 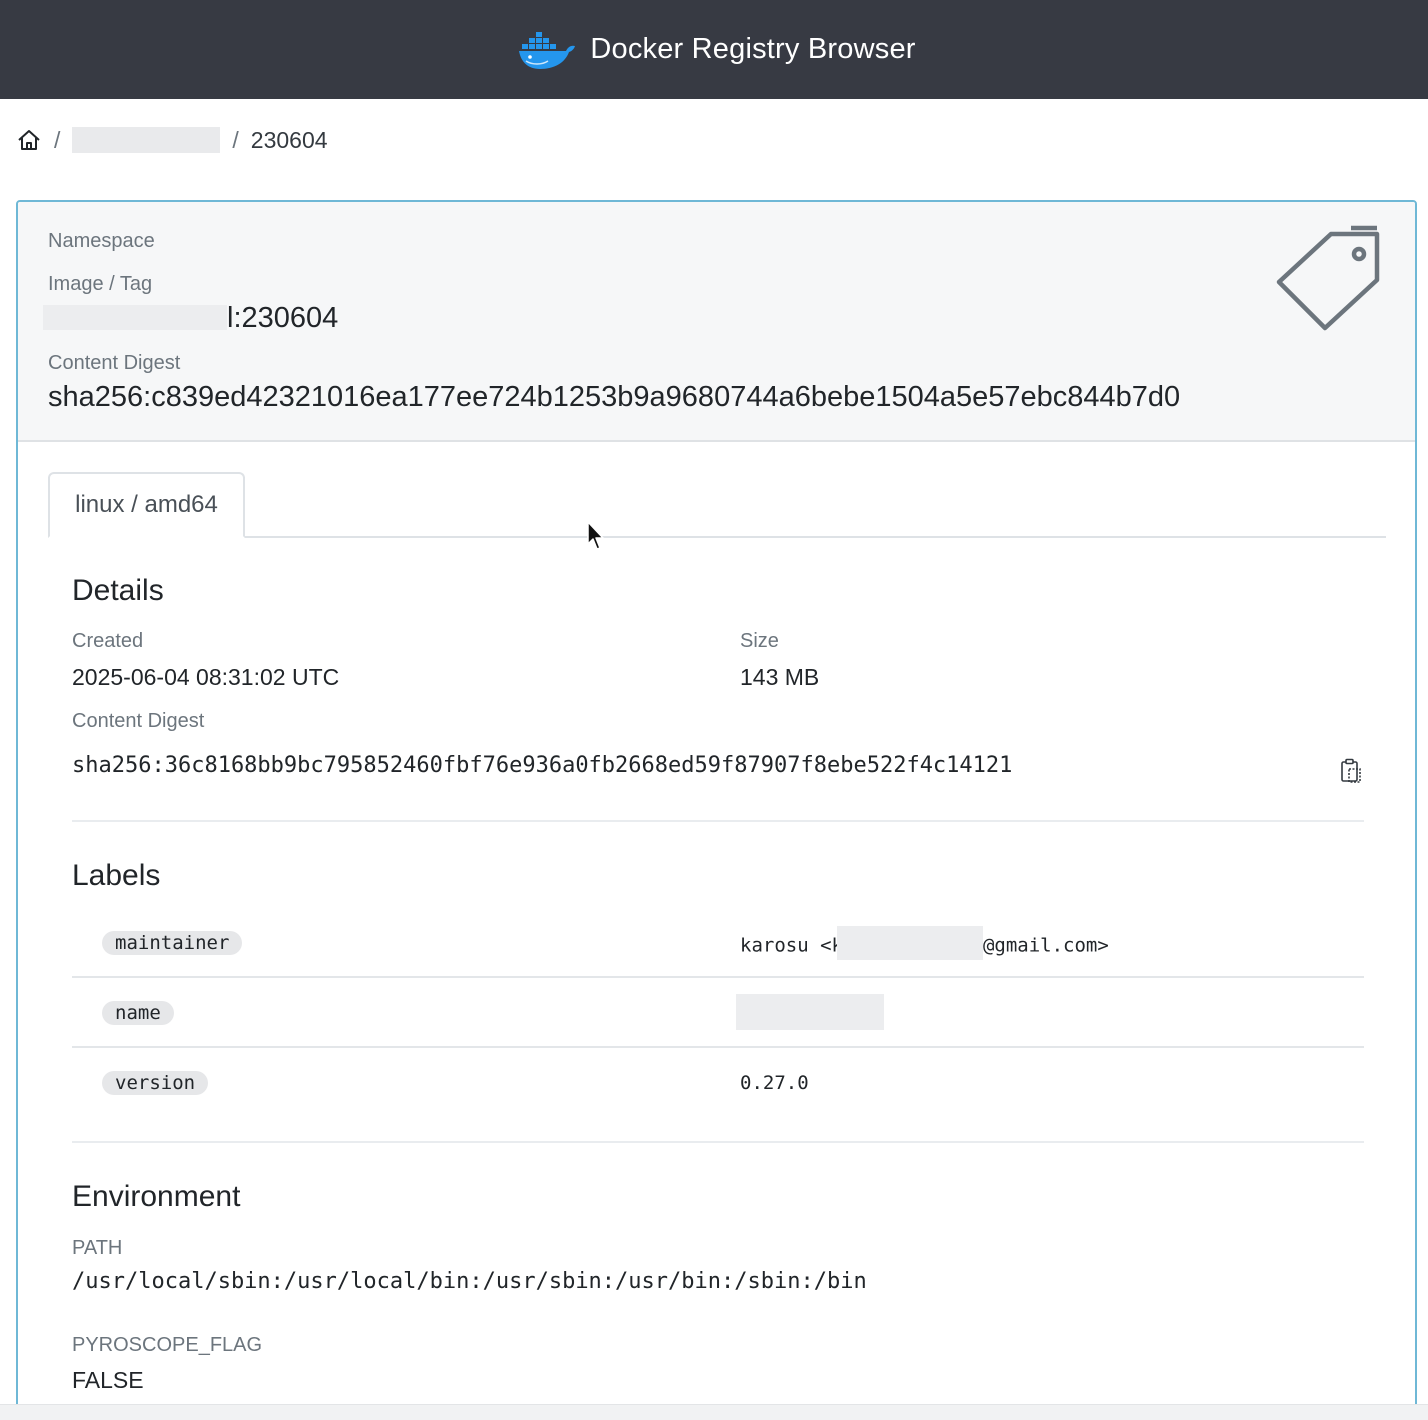 What do you see at coordinates (810, 1012) in the screenshot?
I see `label-value-redacted` at bounding box center [810, 1012].